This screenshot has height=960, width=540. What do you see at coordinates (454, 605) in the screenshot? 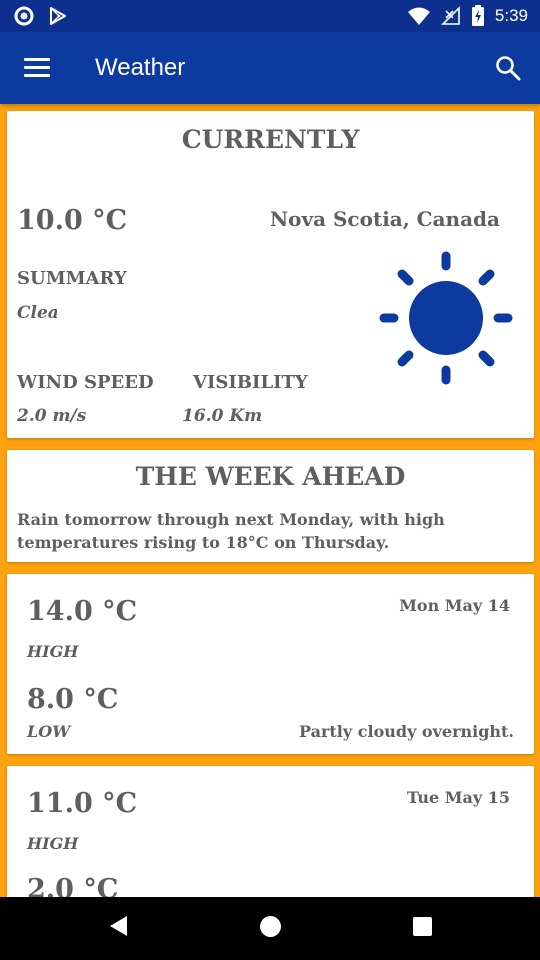
I see `forecast-date: Mon May 14` at bounding box center [454, 605].